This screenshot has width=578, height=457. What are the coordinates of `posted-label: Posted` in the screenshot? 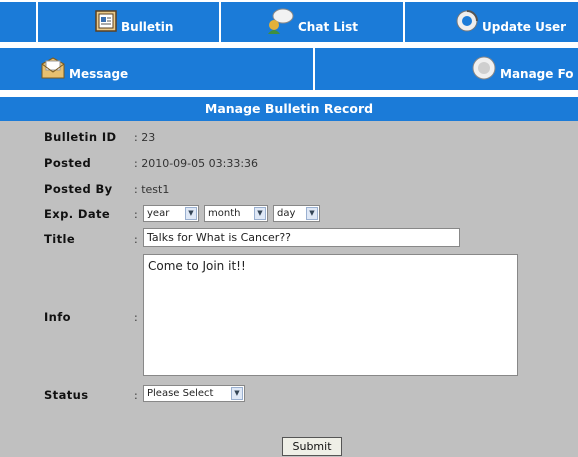 It's located at (68, 163).